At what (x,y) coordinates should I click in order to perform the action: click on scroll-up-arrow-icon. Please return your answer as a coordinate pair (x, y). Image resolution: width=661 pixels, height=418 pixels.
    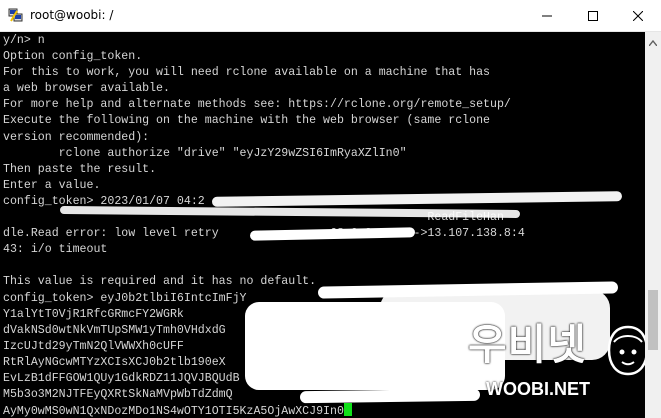
    Looking at the image, I should click on (653, 40).